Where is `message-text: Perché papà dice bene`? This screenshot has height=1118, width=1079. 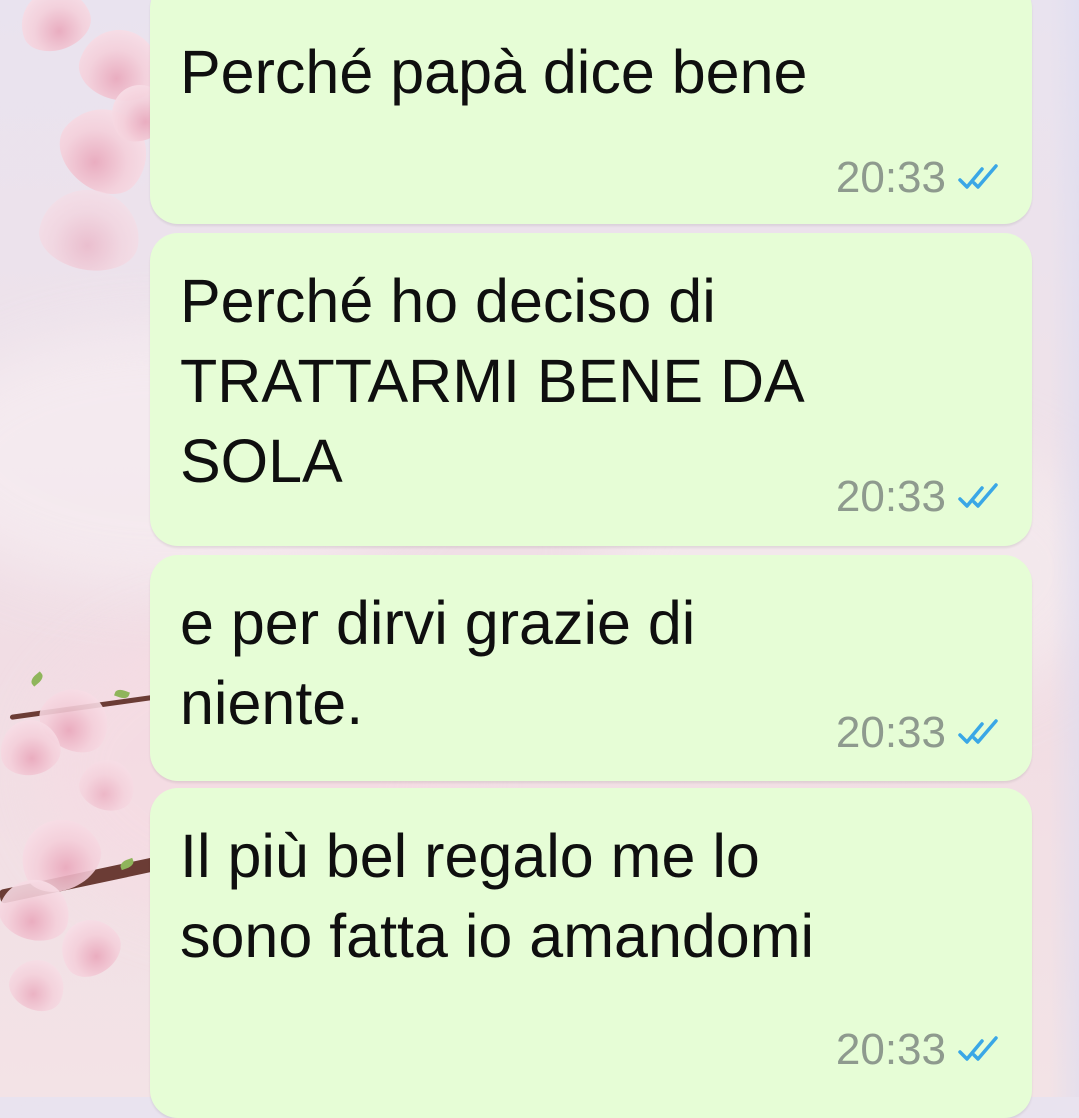
message-text: Perché papà dice bene is located at coordinates (494, 72).